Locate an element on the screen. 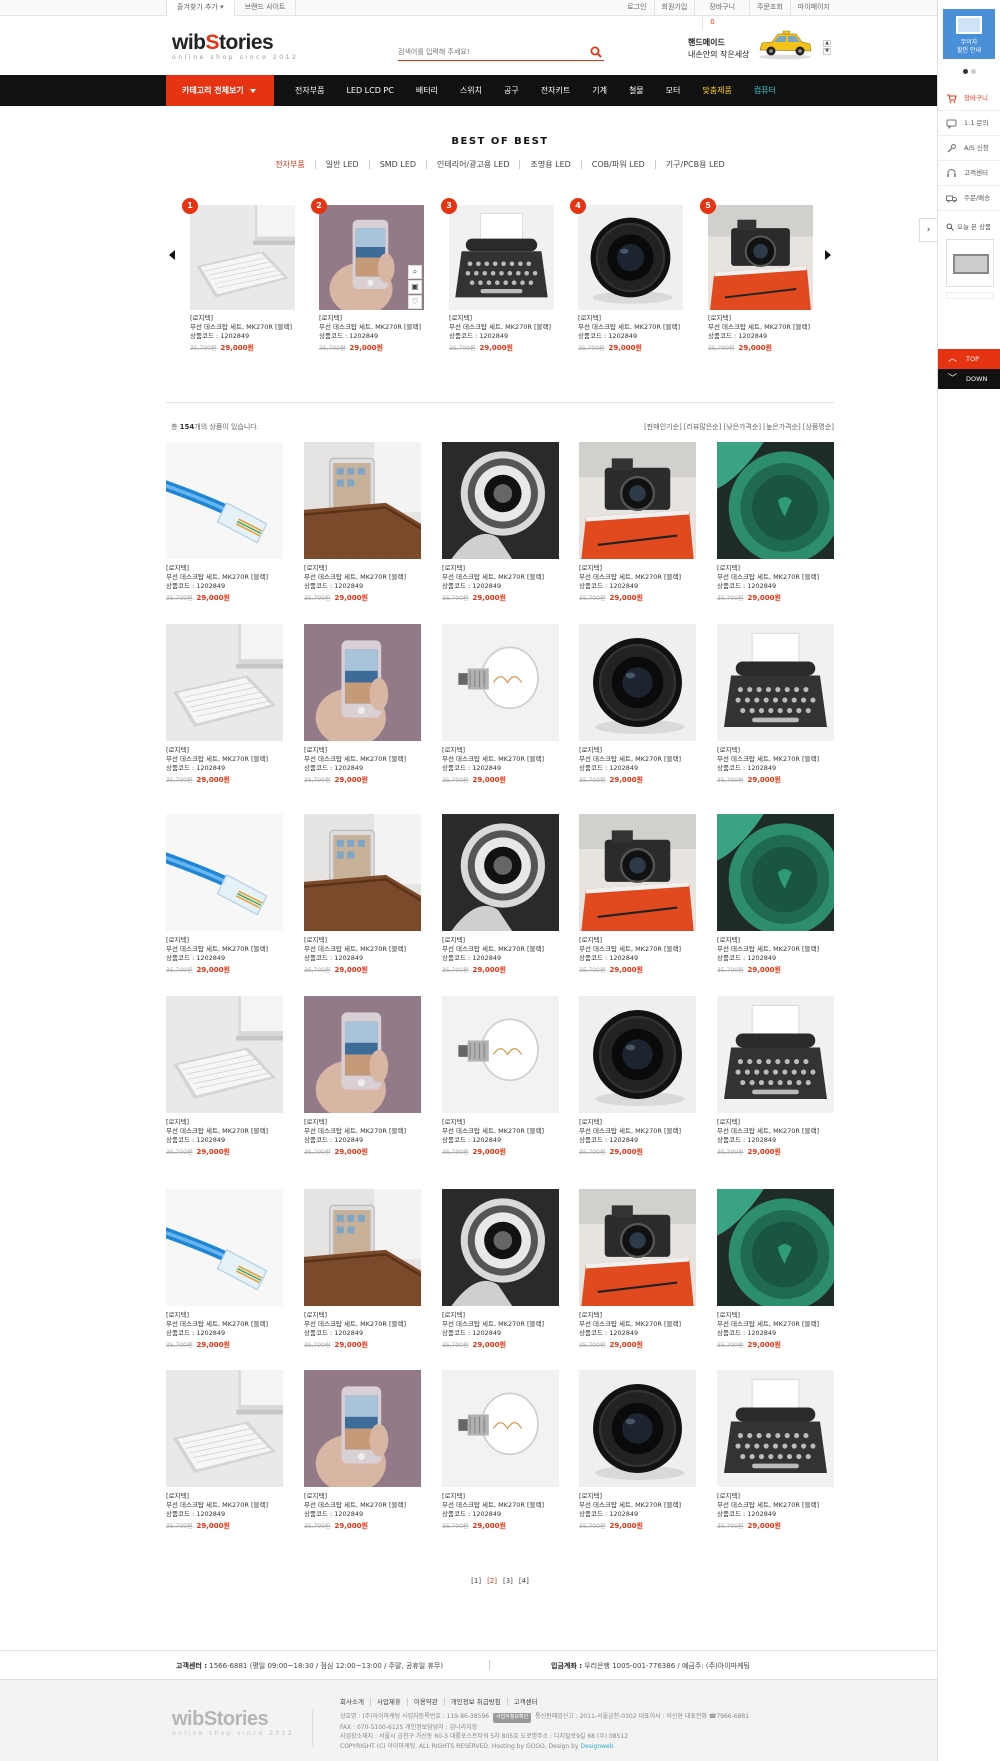 This screenshot has width=1000, height=1761. site-logo: wibStories online shop since 2012 is located at coordinates (235, 47).